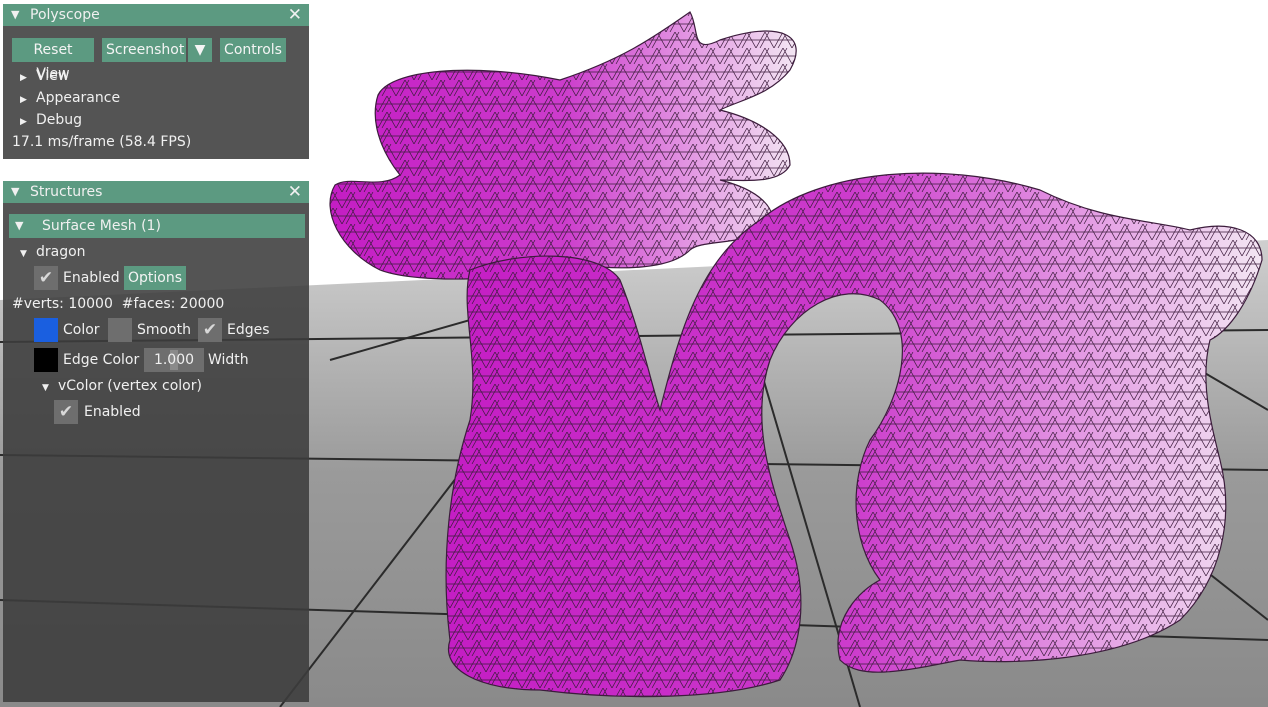 The image size is (1268, 707). Describe the element at coordinates (144, 50) in the screenshot. I see `screenshot-button: Screenshot` at that location.